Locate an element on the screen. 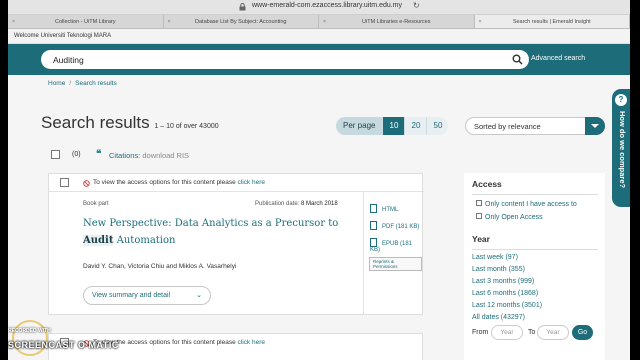 This screenshot has height=360, width=640. chevron-down-icon is located at coordinates (595, 126).